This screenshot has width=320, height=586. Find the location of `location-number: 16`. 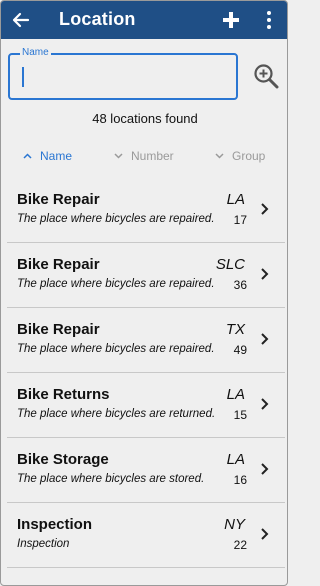

location-number: 16 is located at coordinates (240, 480).